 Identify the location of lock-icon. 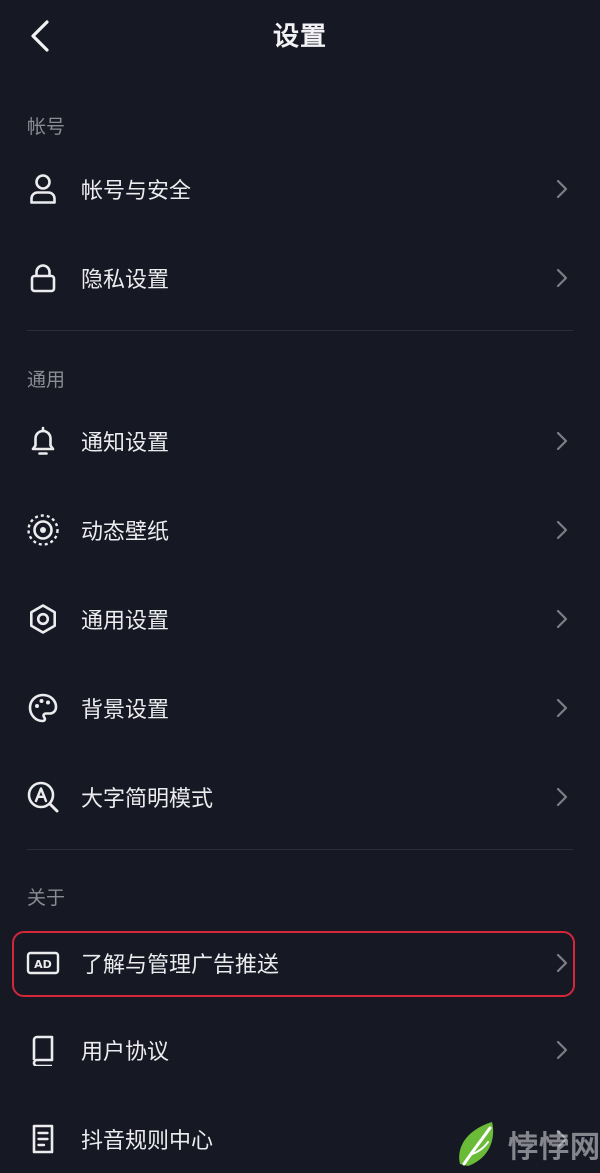
(43, 278).